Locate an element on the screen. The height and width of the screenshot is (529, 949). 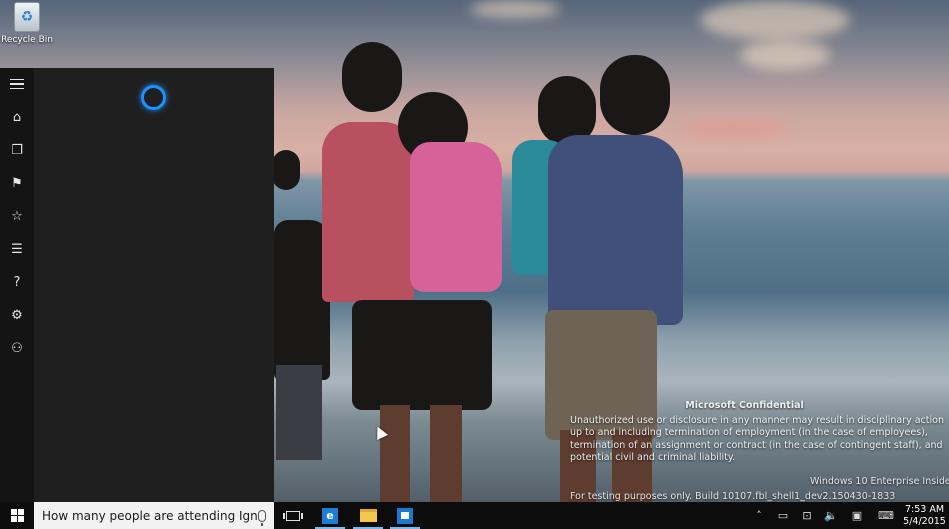
watermark-title: Microsoft Confidential is located at coordinates (744, 405).